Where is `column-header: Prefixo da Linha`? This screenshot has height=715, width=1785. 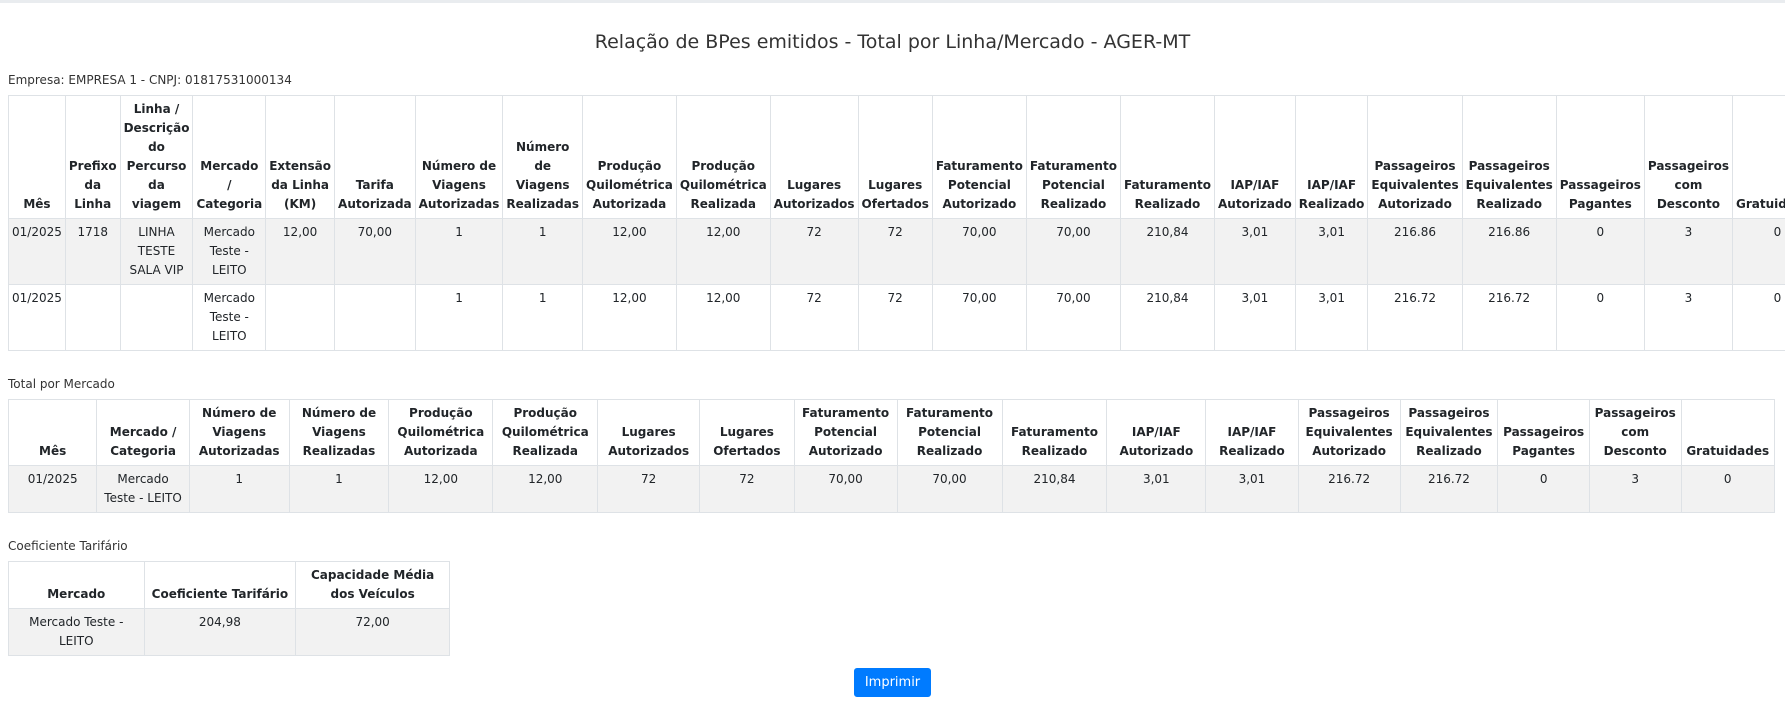
column-header: Prefixo da Linha is located at coordinates (92, 157).